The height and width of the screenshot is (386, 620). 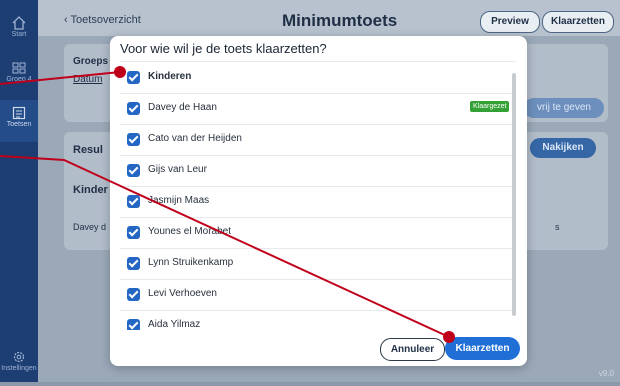 I want to click on klaarzetten-button: Klaarzetten, so click(x=482, y=348).